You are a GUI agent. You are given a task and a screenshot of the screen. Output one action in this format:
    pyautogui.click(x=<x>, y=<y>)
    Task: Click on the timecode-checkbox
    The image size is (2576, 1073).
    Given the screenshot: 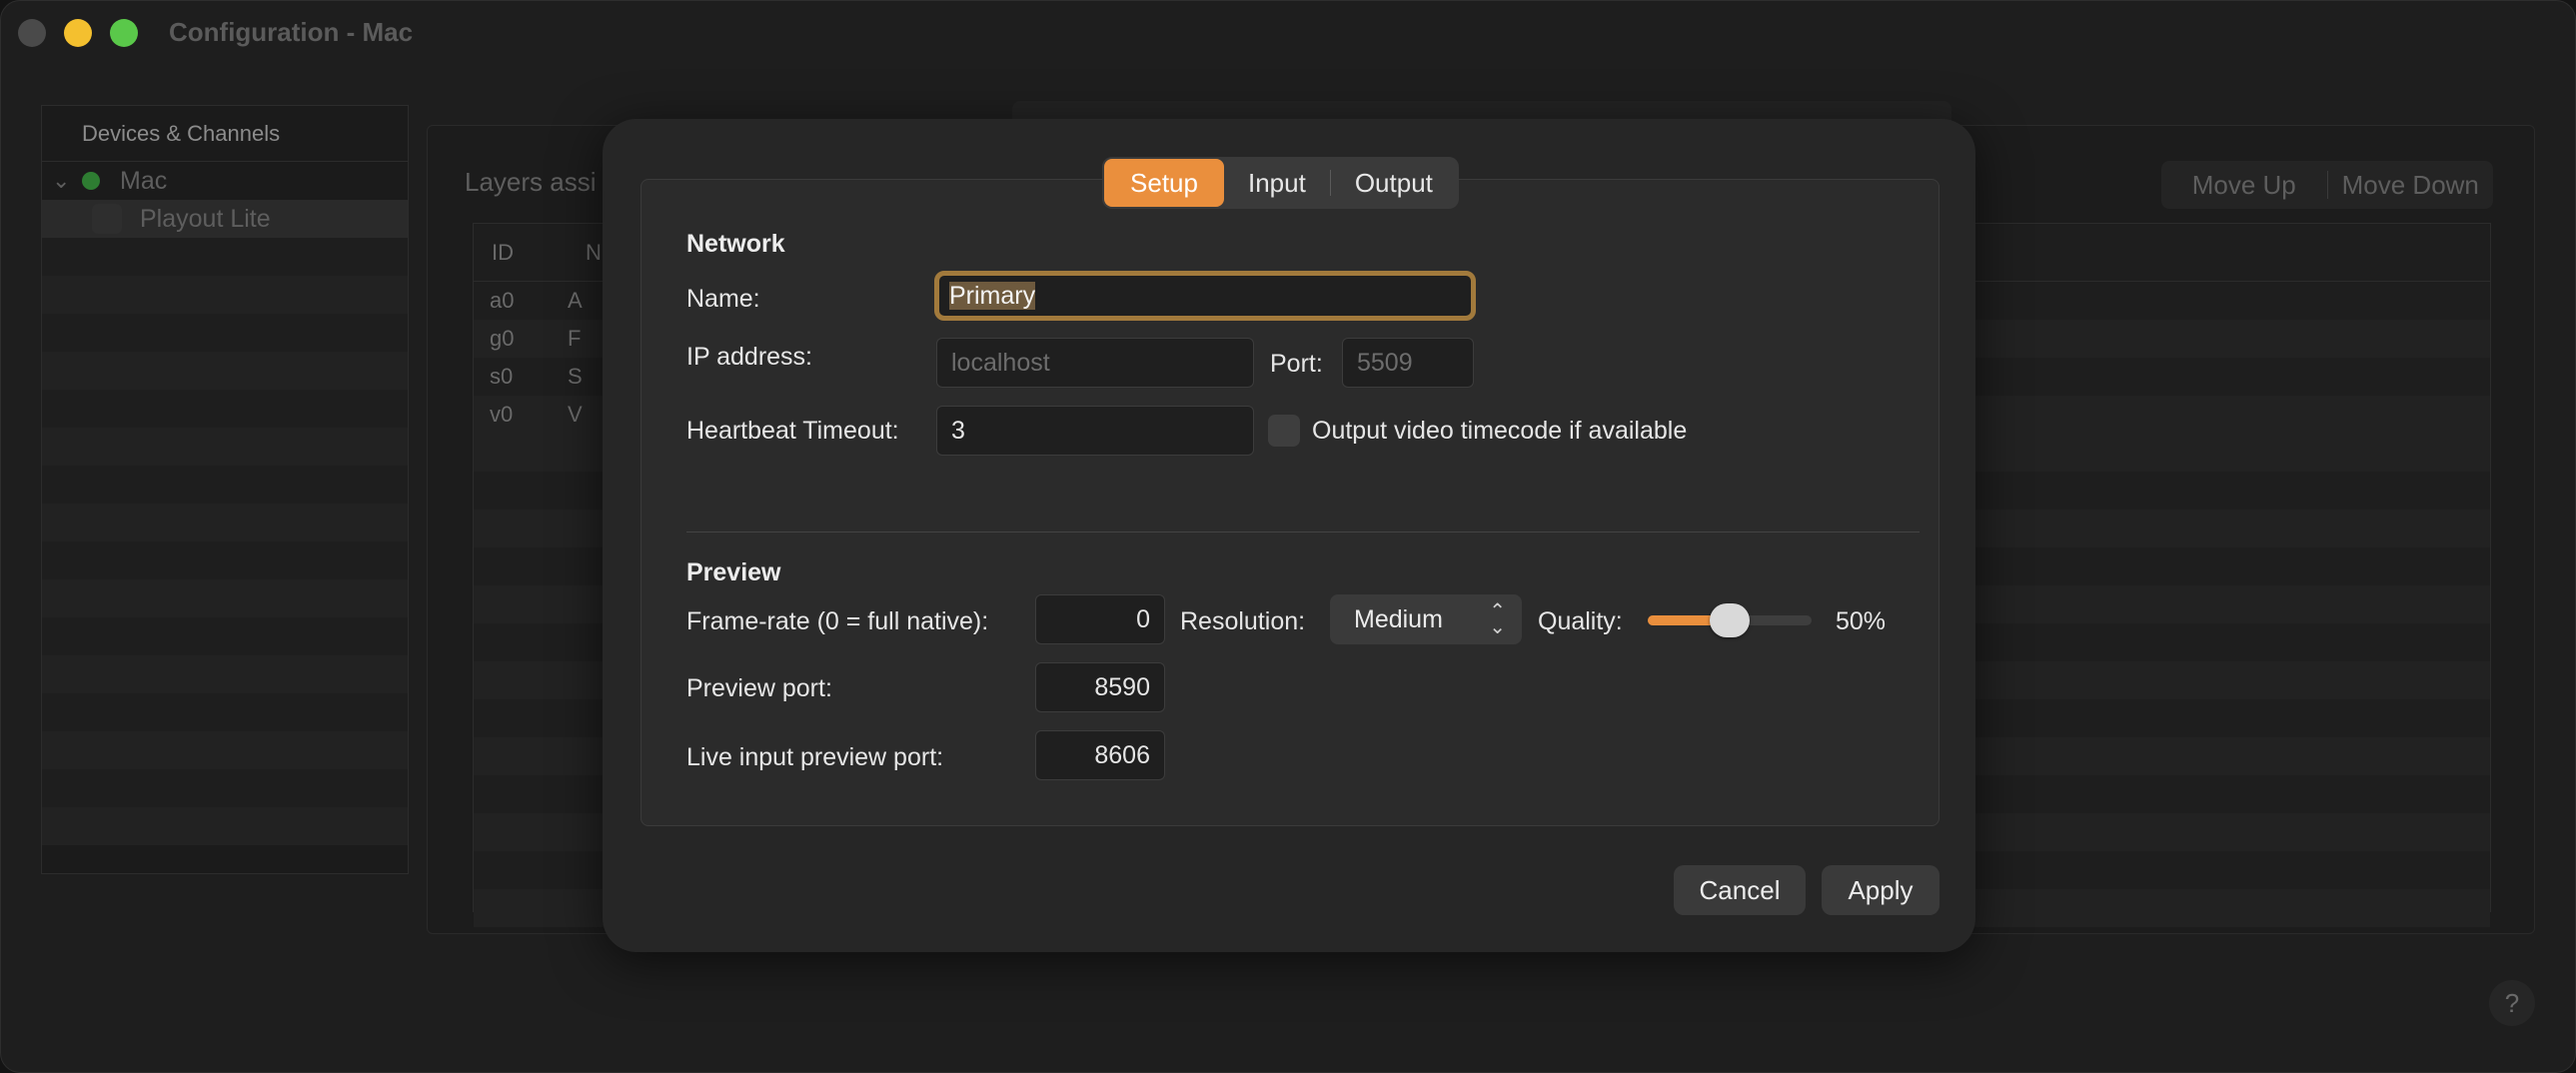 What is the action you would take?
    pyautogui.click(x=1284, y=431)
    